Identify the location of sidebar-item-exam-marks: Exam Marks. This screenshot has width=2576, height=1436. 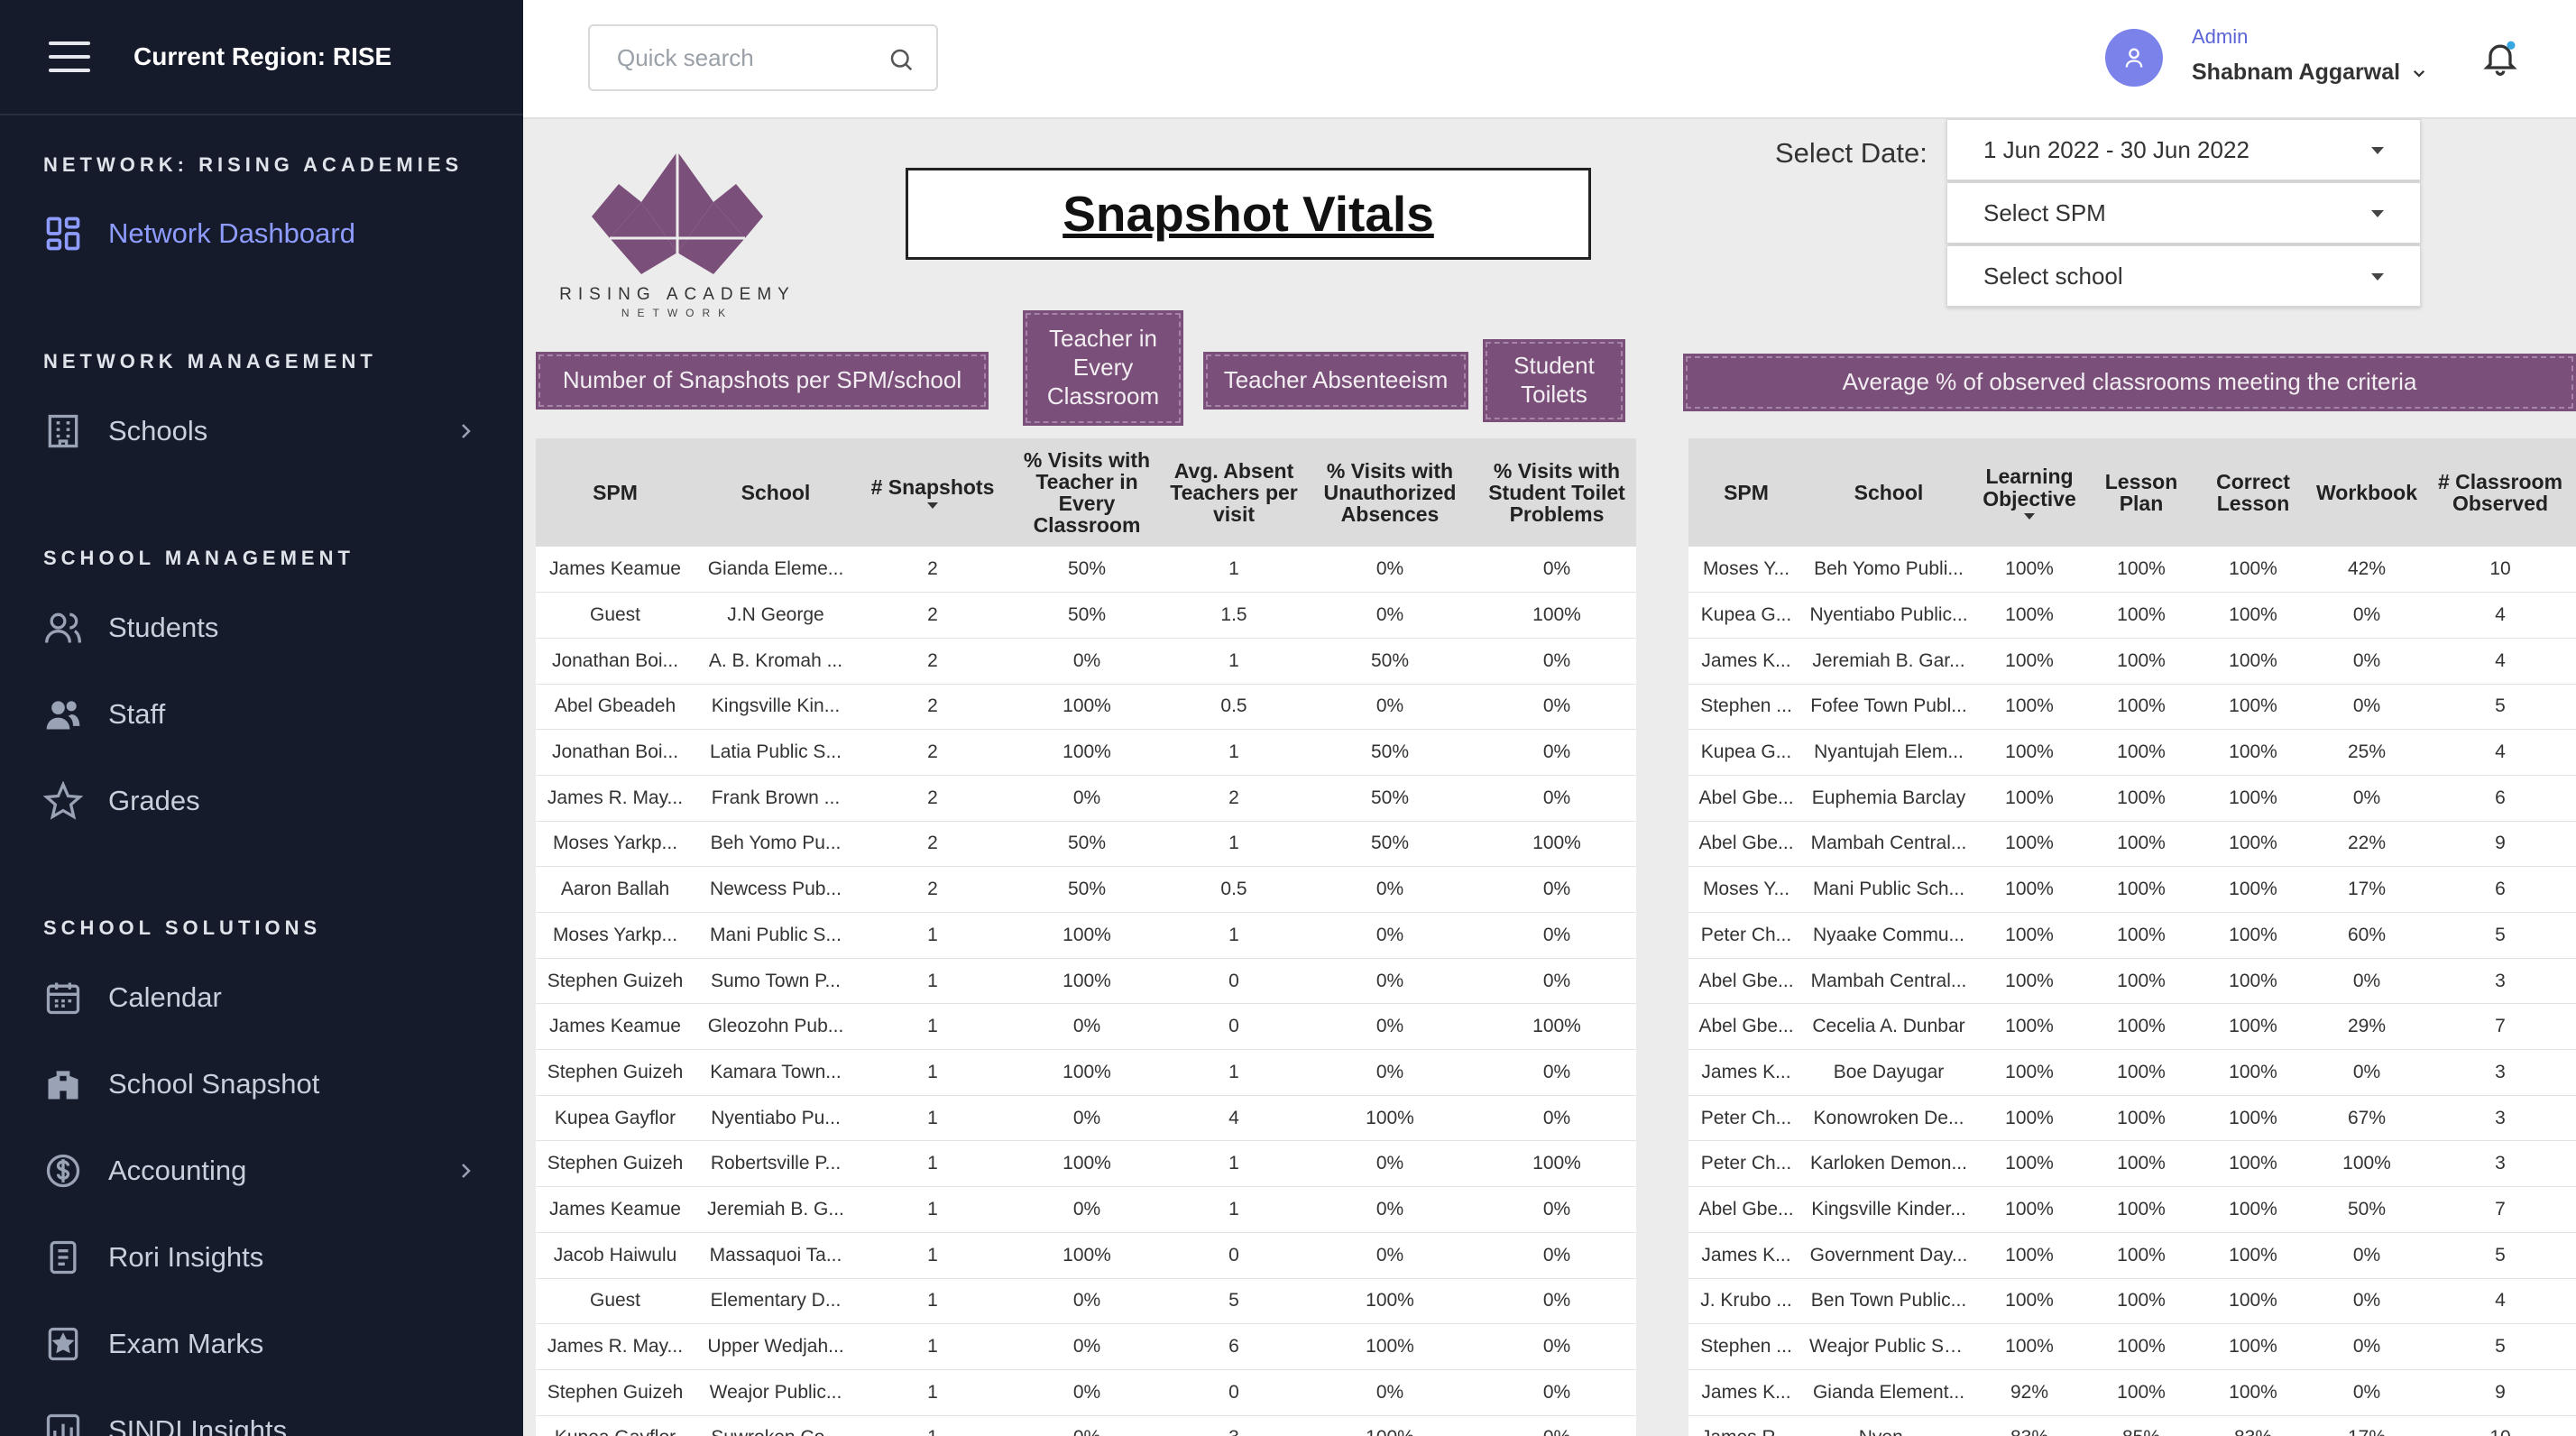
(269, 1344).